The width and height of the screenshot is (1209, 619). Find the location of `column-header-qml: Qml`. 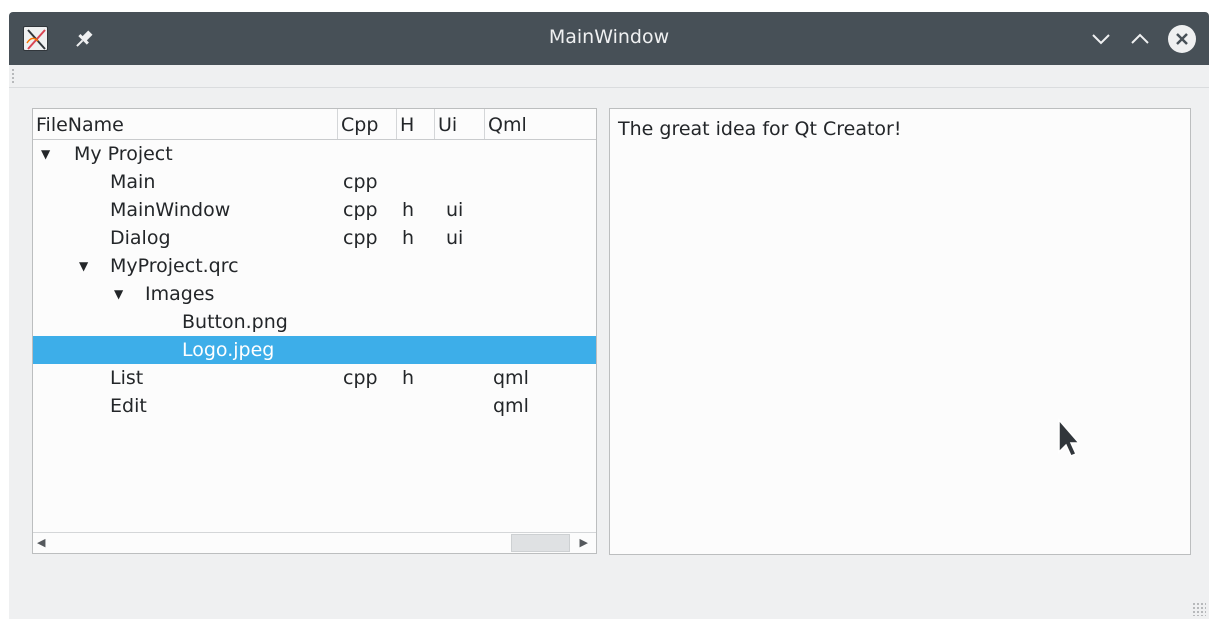

column-header-qml: Qml is located at coordinates (540, 124).